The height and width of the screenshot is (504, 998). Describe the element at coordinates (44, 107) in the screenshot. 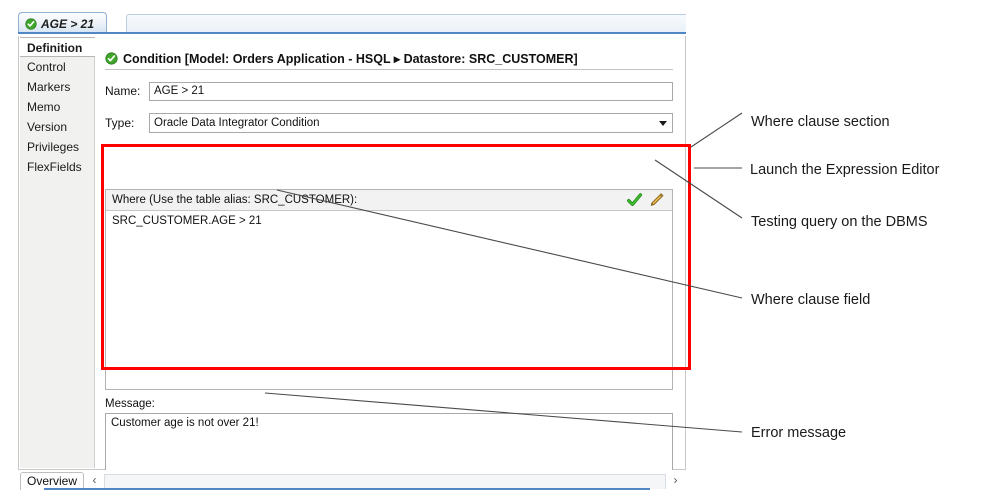

I see `sidebar-item-label: Memo` at that location.